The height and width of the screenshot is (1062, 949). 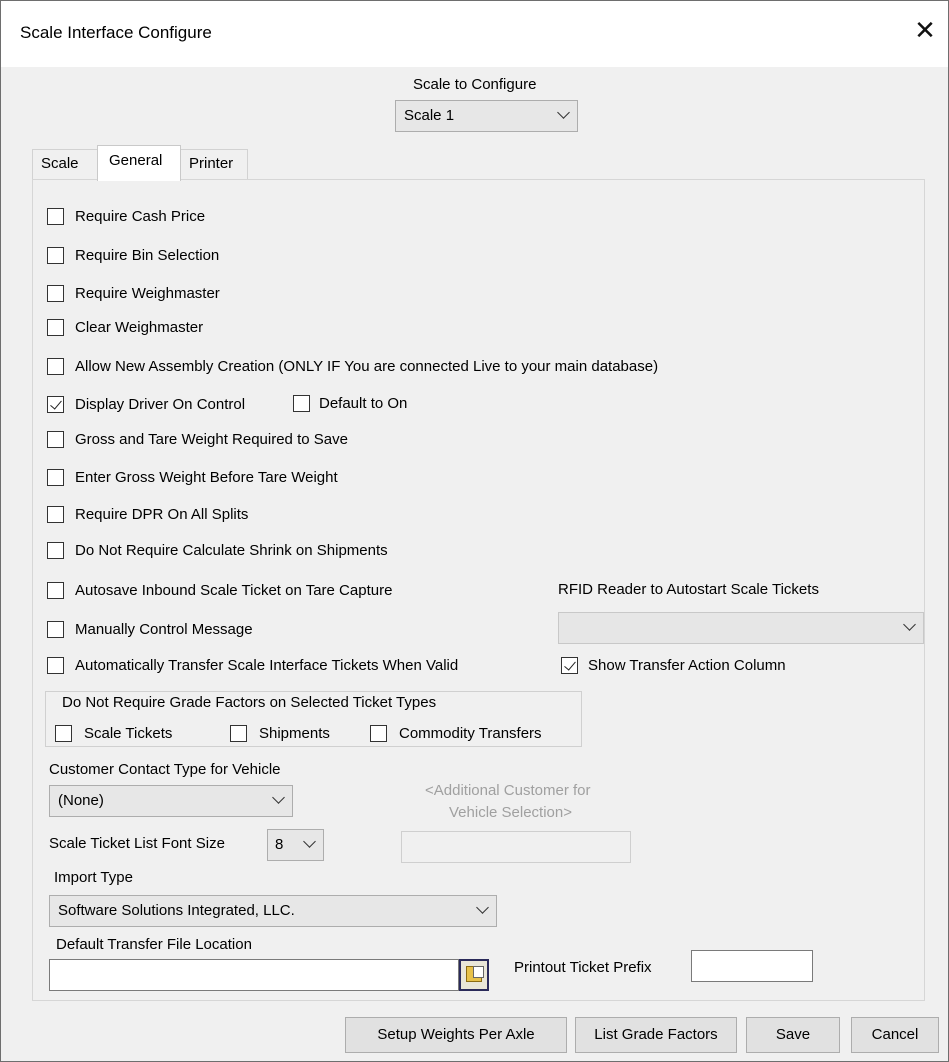 What do you see at coordinates (511, 812) in the screenshot?
I see `additional-customer-label-line2: Vehicle Selection>` at bounding box center [511, 812].